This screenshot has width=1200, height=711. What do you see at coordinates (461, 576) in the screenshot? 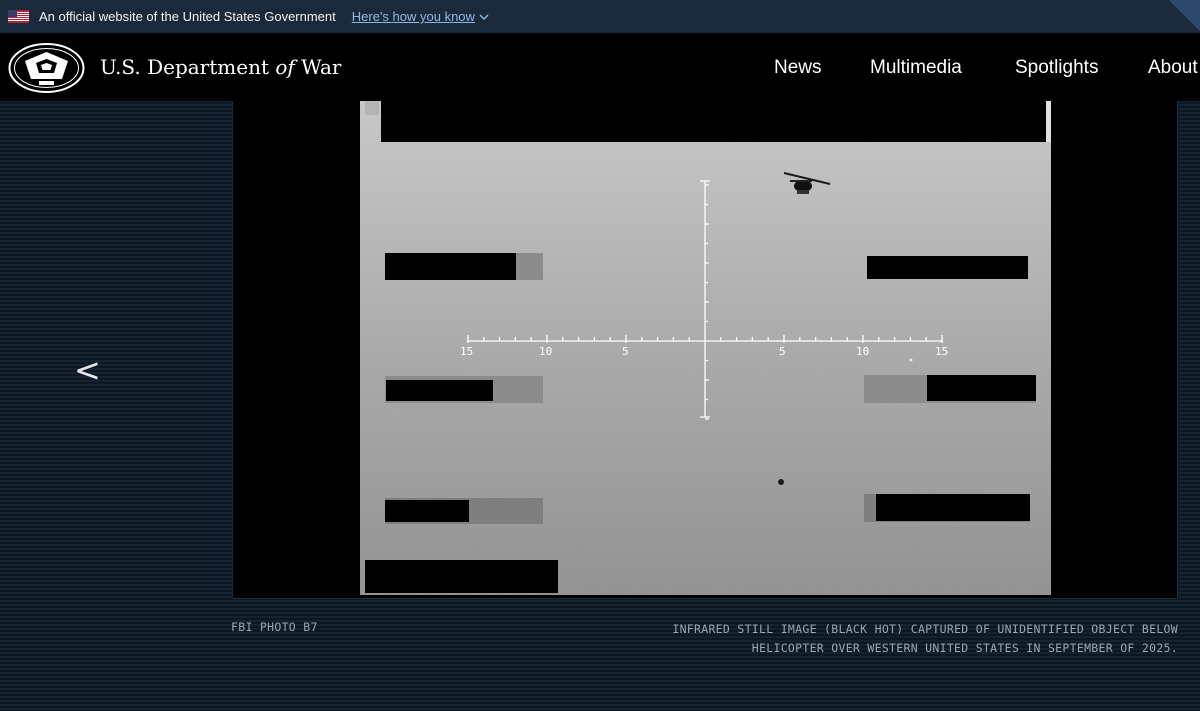
I see `redaction-bottom-left` at bounding box center [461, 576].